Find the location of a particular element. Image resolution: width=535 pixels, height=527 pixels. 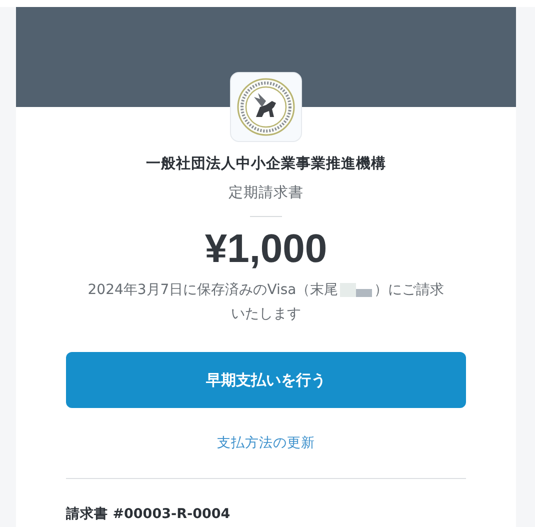

charge-notice-text: ）にご請求 is located at coordinates (409, 290).